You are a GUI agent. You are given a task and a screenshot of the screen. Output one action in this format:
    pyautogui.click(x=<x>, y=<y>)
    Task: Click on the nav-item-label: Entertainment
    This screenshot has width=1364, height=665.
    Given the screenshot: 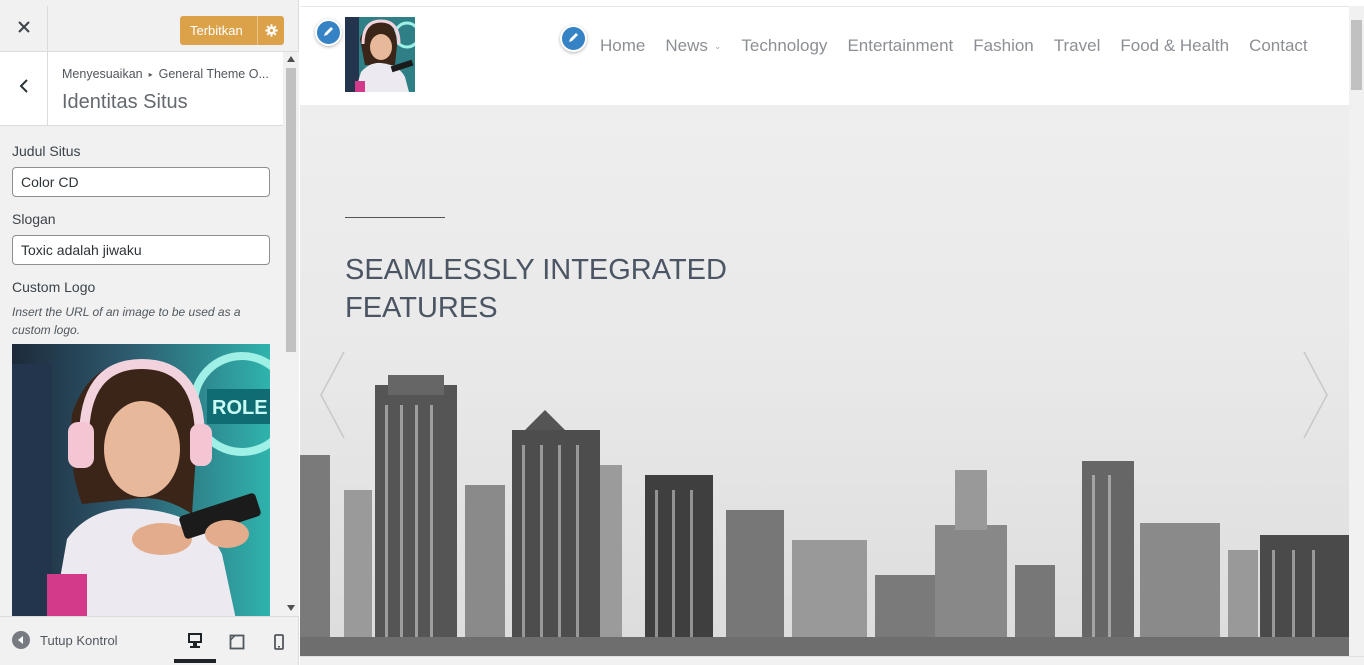 What is the action you would take?
    pyautogui.click(x=900, y=45)
    